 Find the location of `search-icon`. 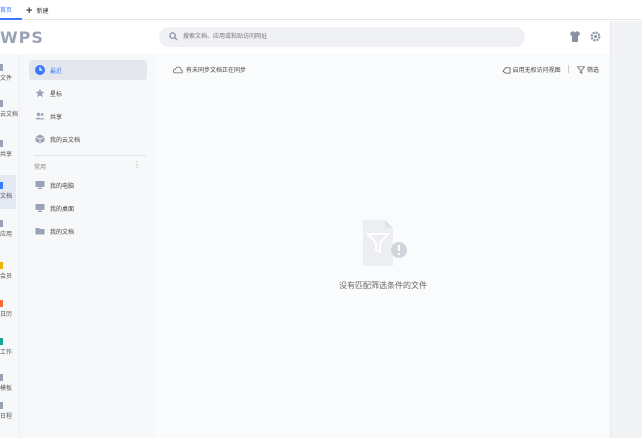

search-icon is located at coordinates (173, 36).